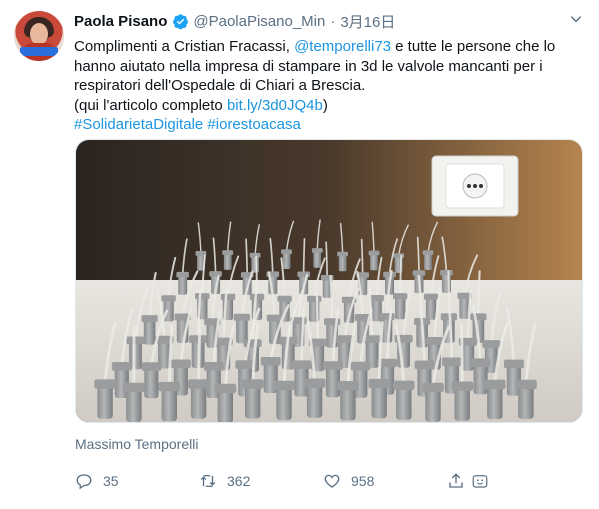 Image resolution: width=599 pixels, height=509 pixels. I want to click on avatar-face, so click(39, 34).